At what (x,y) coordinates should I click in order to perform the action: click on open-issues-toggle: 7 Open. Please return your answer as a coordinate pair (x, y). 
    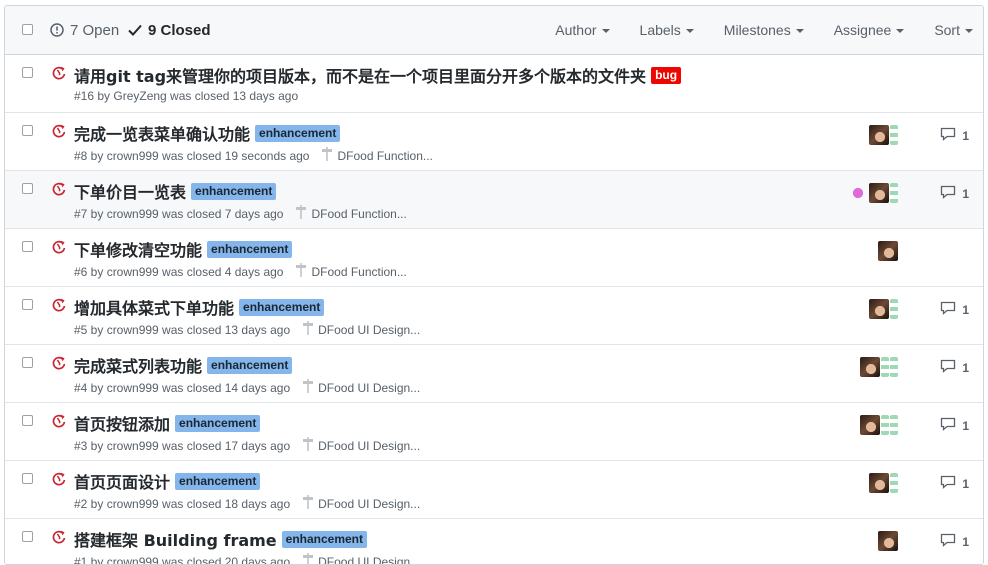
    Looking at the image, I should click on (84, 30).